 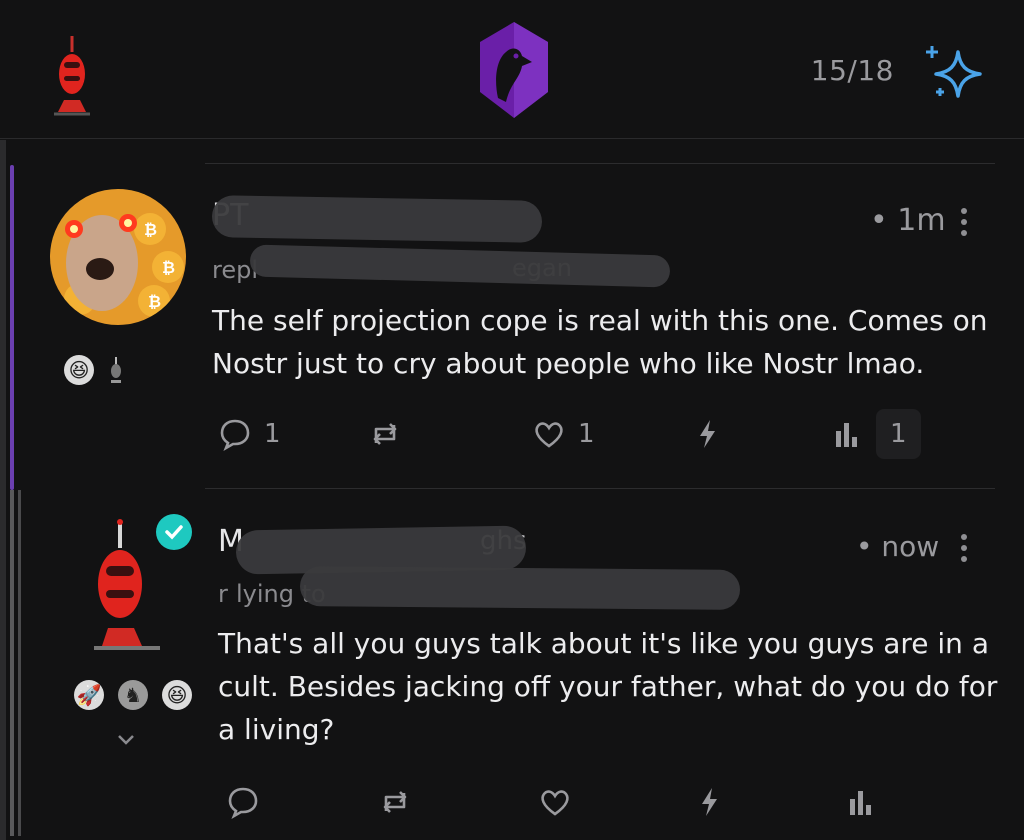 What do you see at coordinates (563, 434) in the screenshot?
I see `like-button: 1` at bounding box center [563, 434].